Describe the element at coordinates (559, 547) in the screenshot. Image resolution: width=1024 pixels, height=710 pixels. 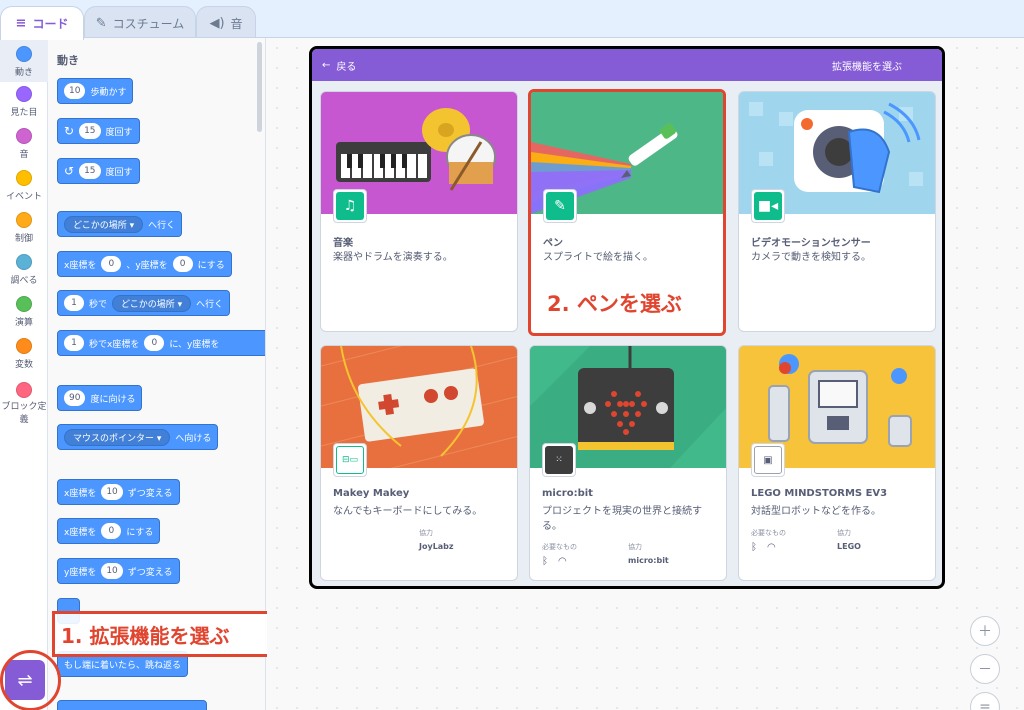
I see `requirements-label: 必要なもの` at that location.